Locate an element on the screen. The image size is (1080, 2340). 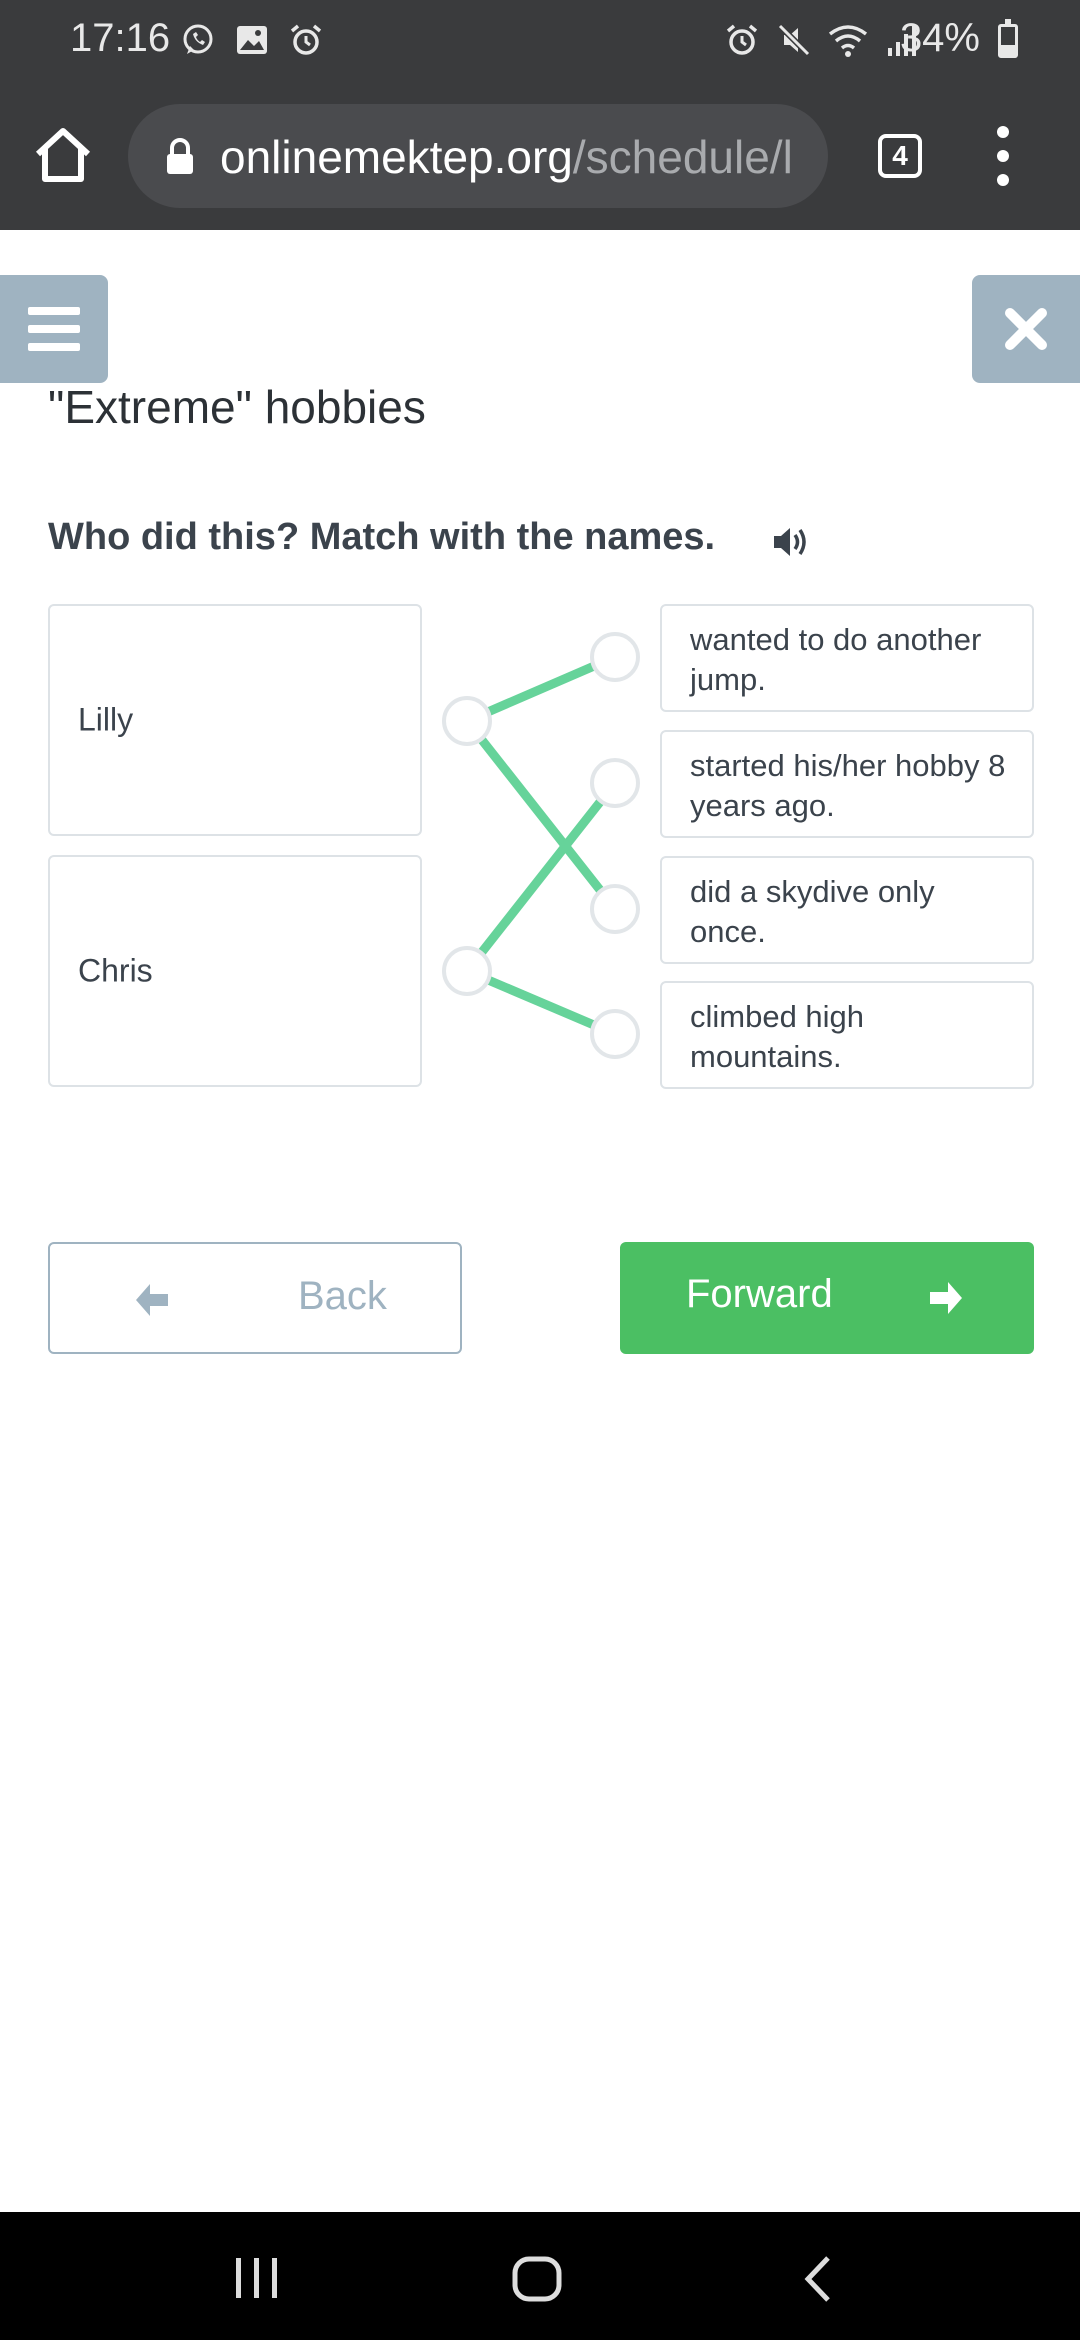
battery-percent: 34% is located at coordinates (939, 38).